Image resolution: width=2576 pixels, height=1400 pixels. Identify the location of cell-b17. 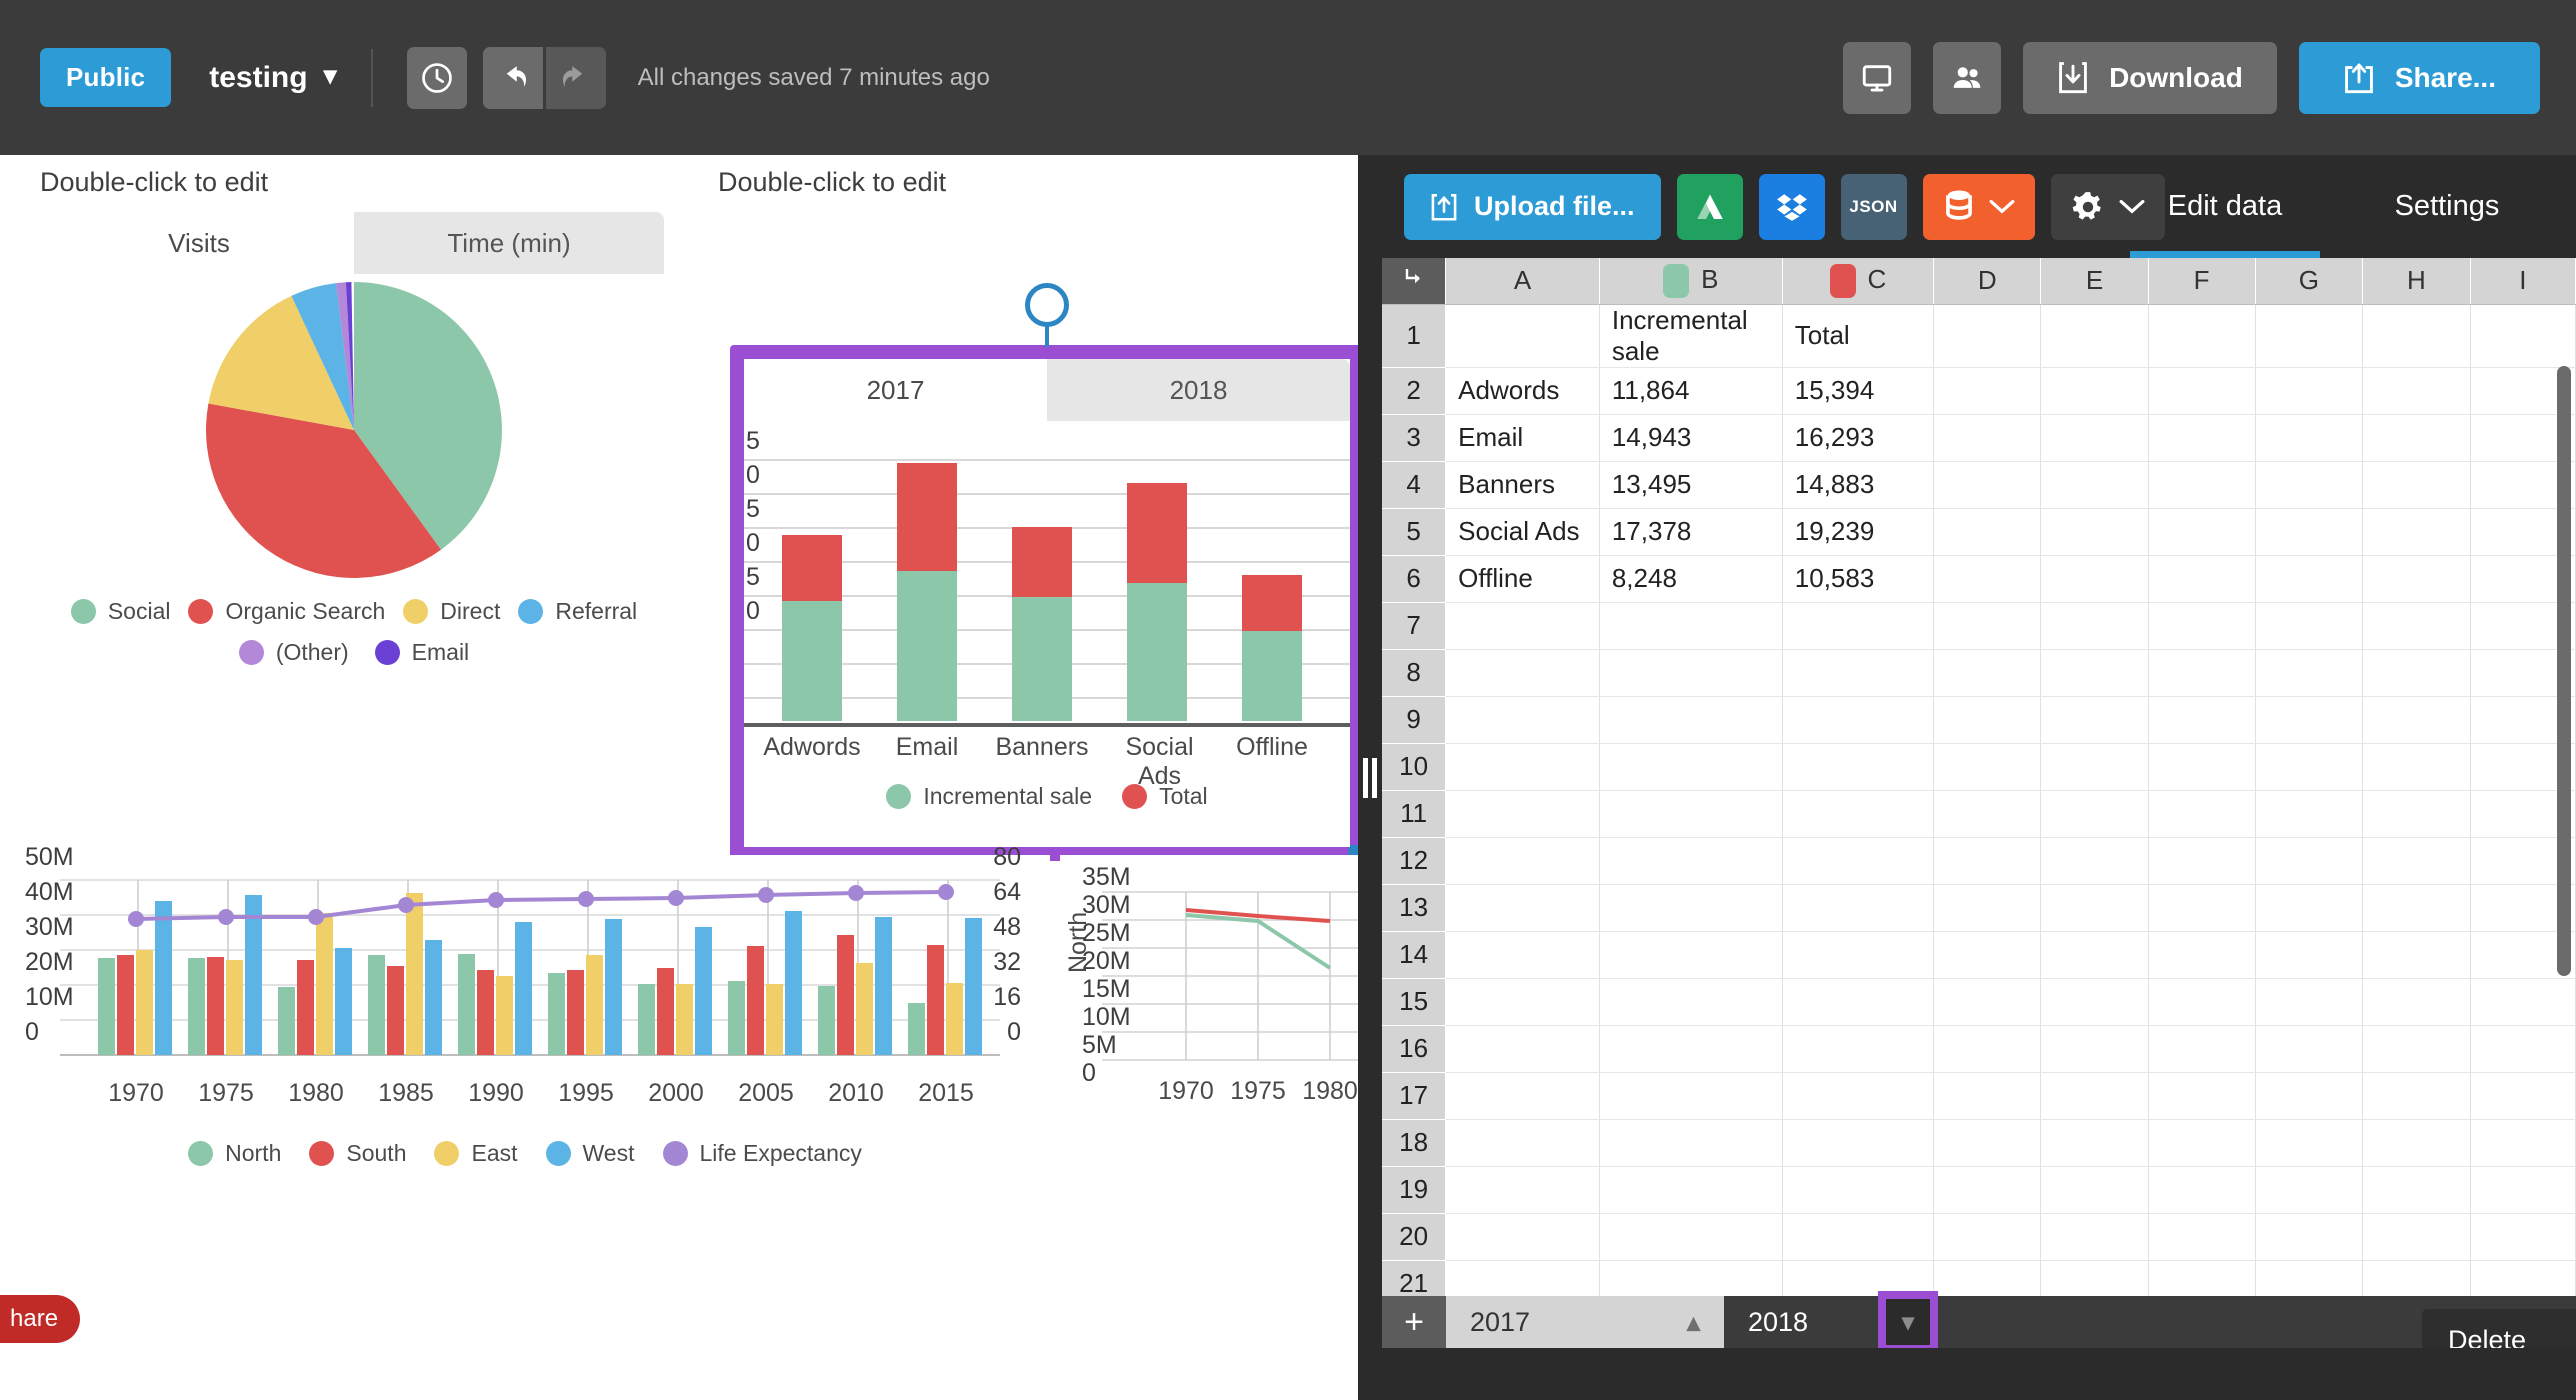
(1691, 1096).